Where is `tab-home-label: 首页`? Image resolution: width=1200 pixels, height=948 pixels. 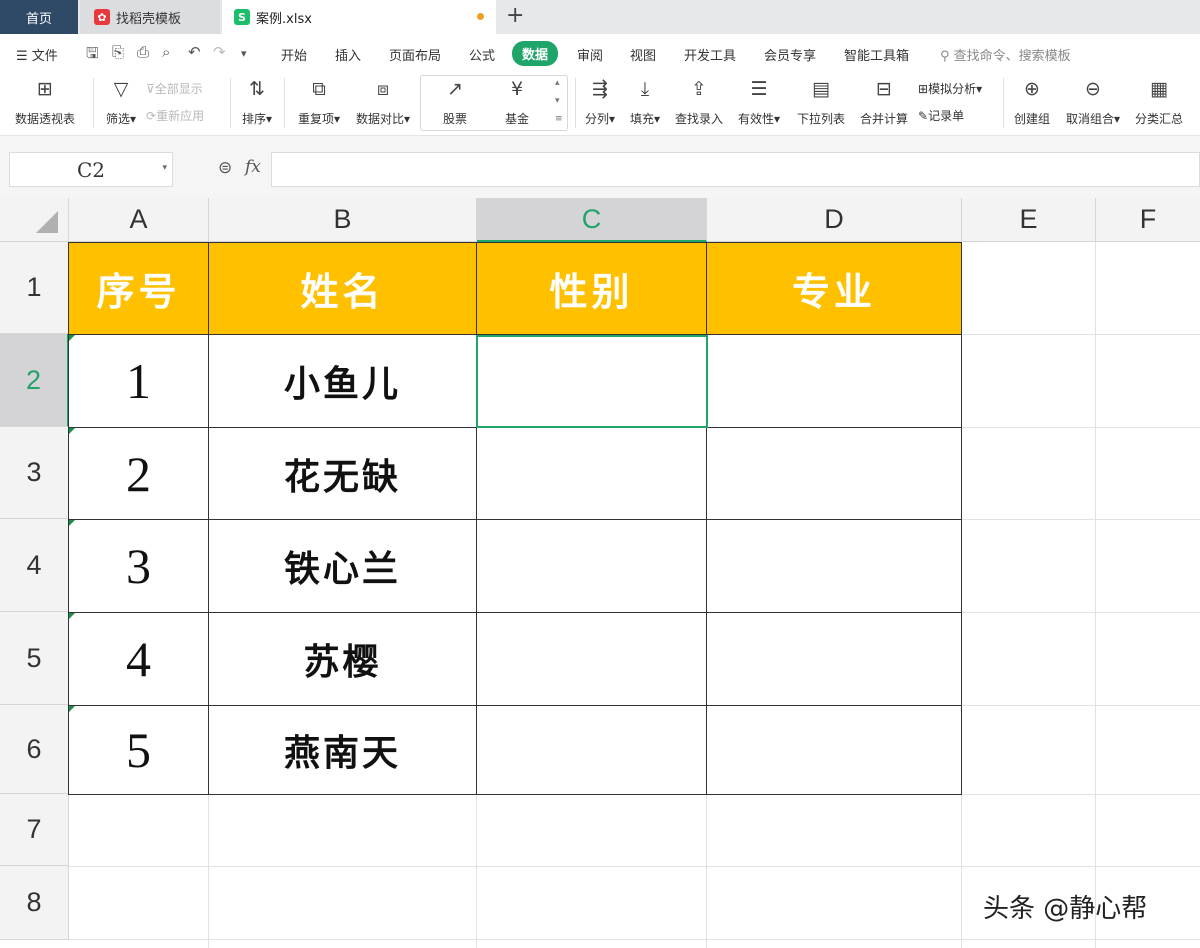 tab-home-label: 首页 is located at coordinates (38, 19).